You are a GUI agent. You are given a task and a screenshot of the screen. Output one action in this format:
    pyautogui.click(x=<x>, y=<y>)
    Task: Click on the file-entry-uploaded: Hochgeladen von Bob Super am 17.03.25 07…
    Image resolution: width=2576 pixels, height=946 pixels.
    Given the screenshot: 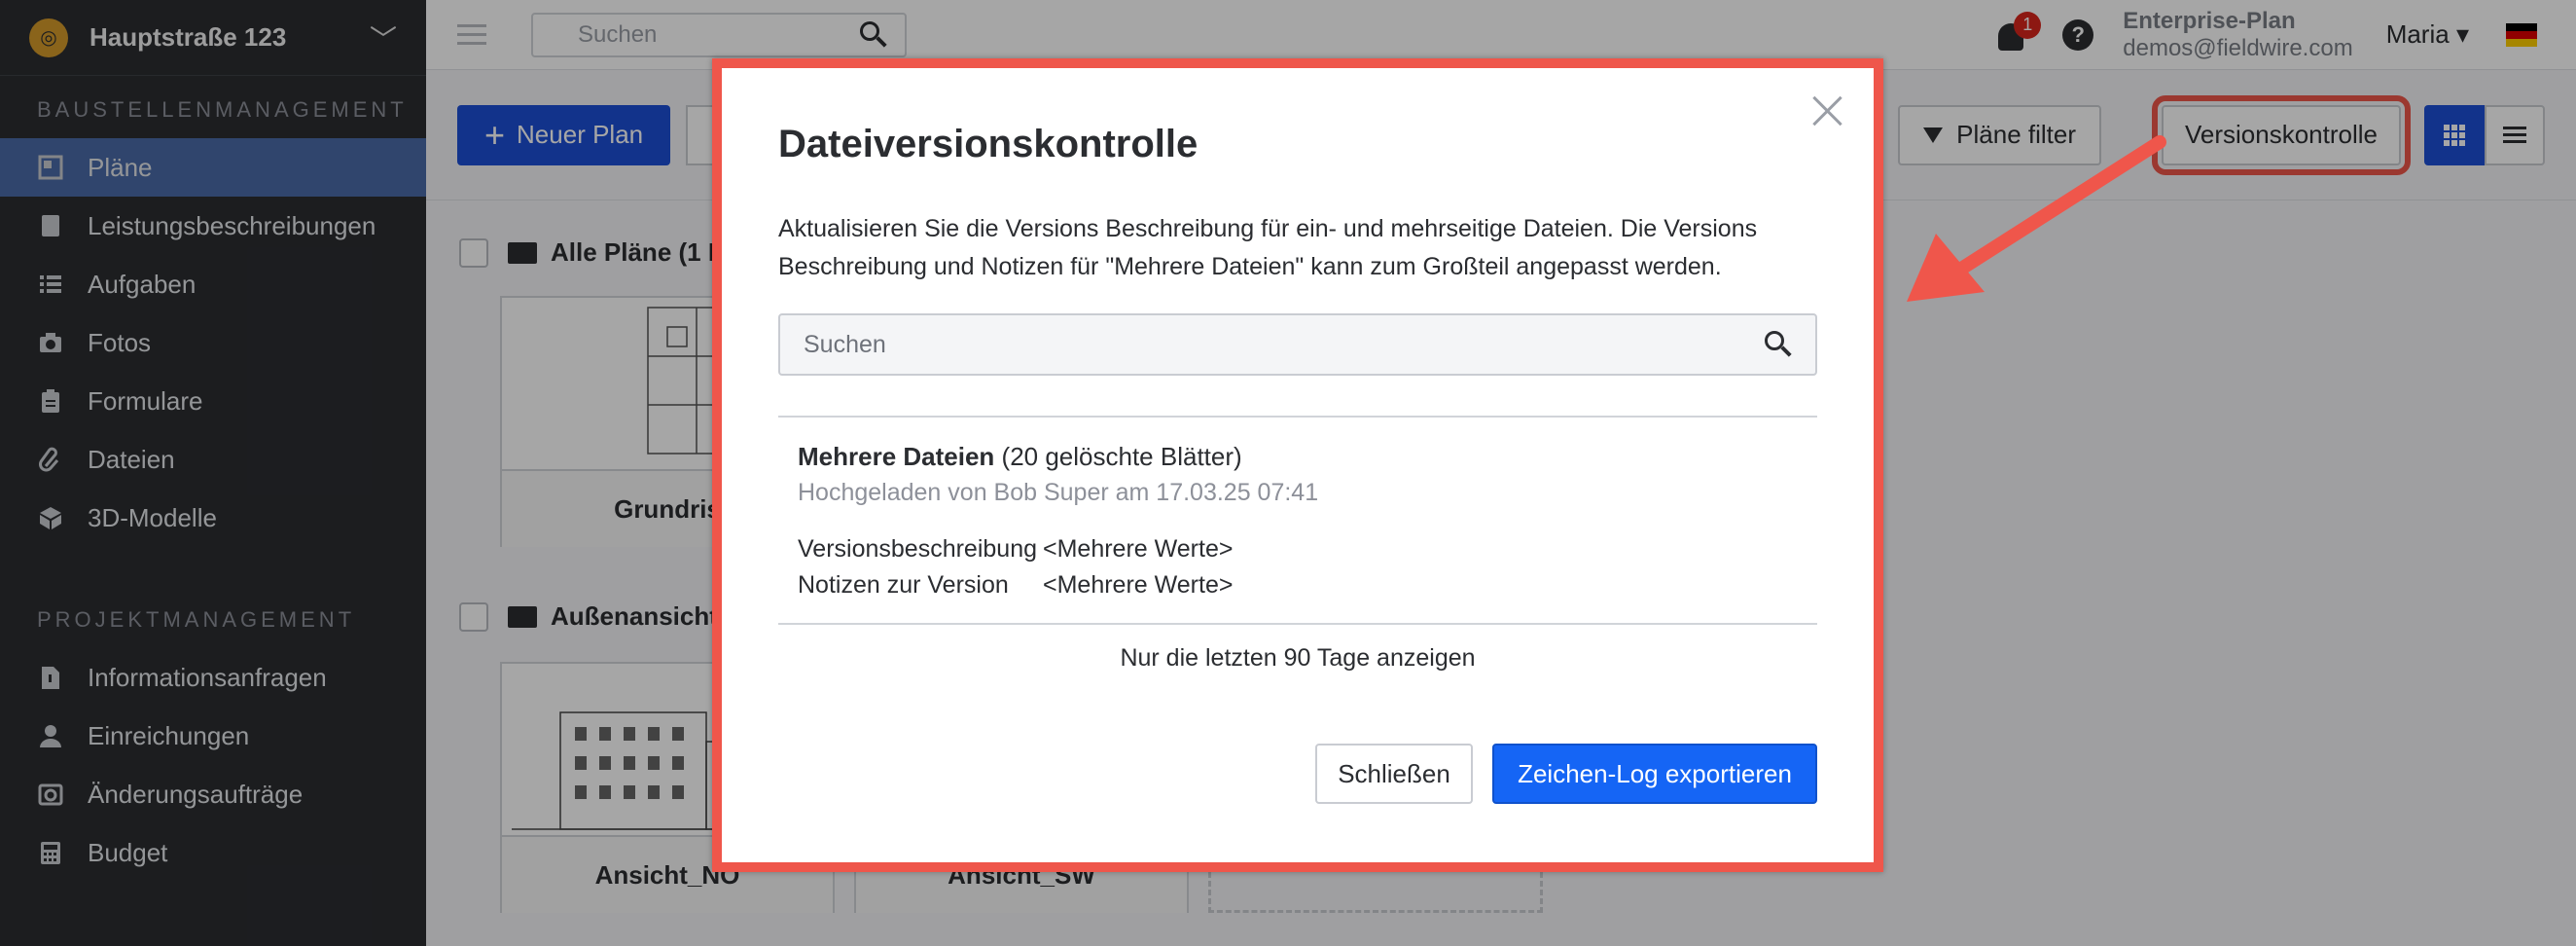 What is the action you would take?
    pyautogui.click(x=1058, y=492)
    